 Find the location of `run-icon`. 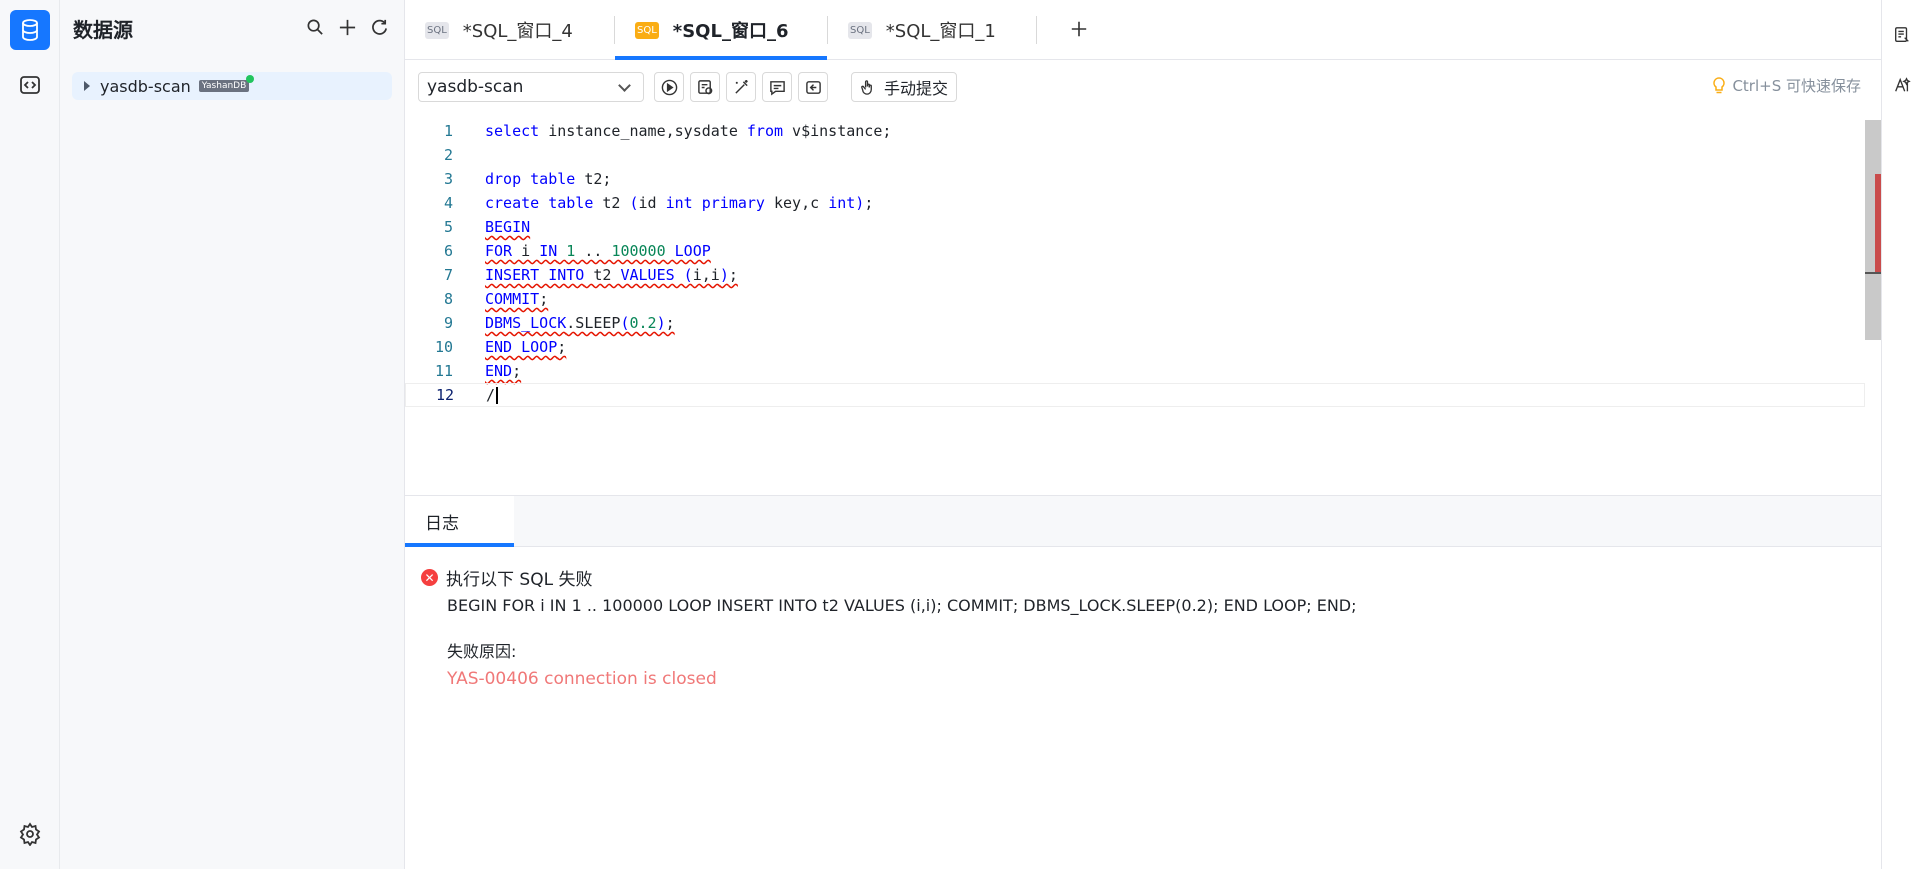

run-icon is located at coordinates (669, 87).